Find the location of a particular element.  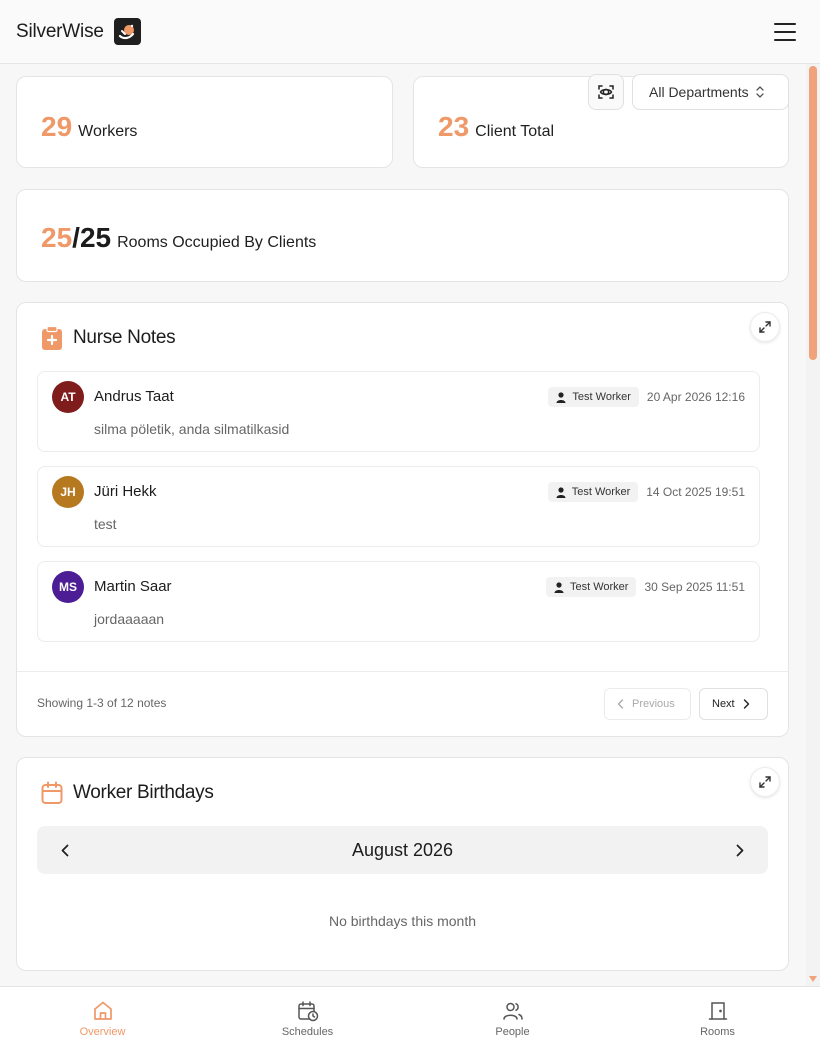

note-client-name: Andrus Taat is located at coordinates (134, 396).